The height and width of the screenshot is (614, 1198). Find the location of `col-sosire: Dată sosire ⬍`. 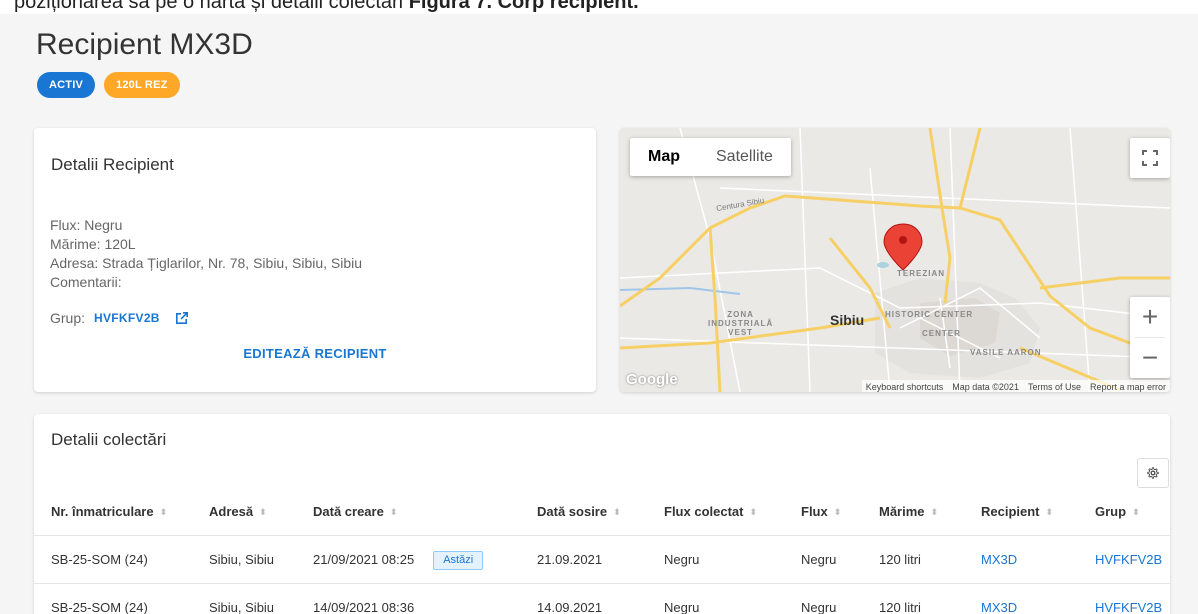

col-sosire: Dată sosire ⬍ is located at coordinates (579, 512).